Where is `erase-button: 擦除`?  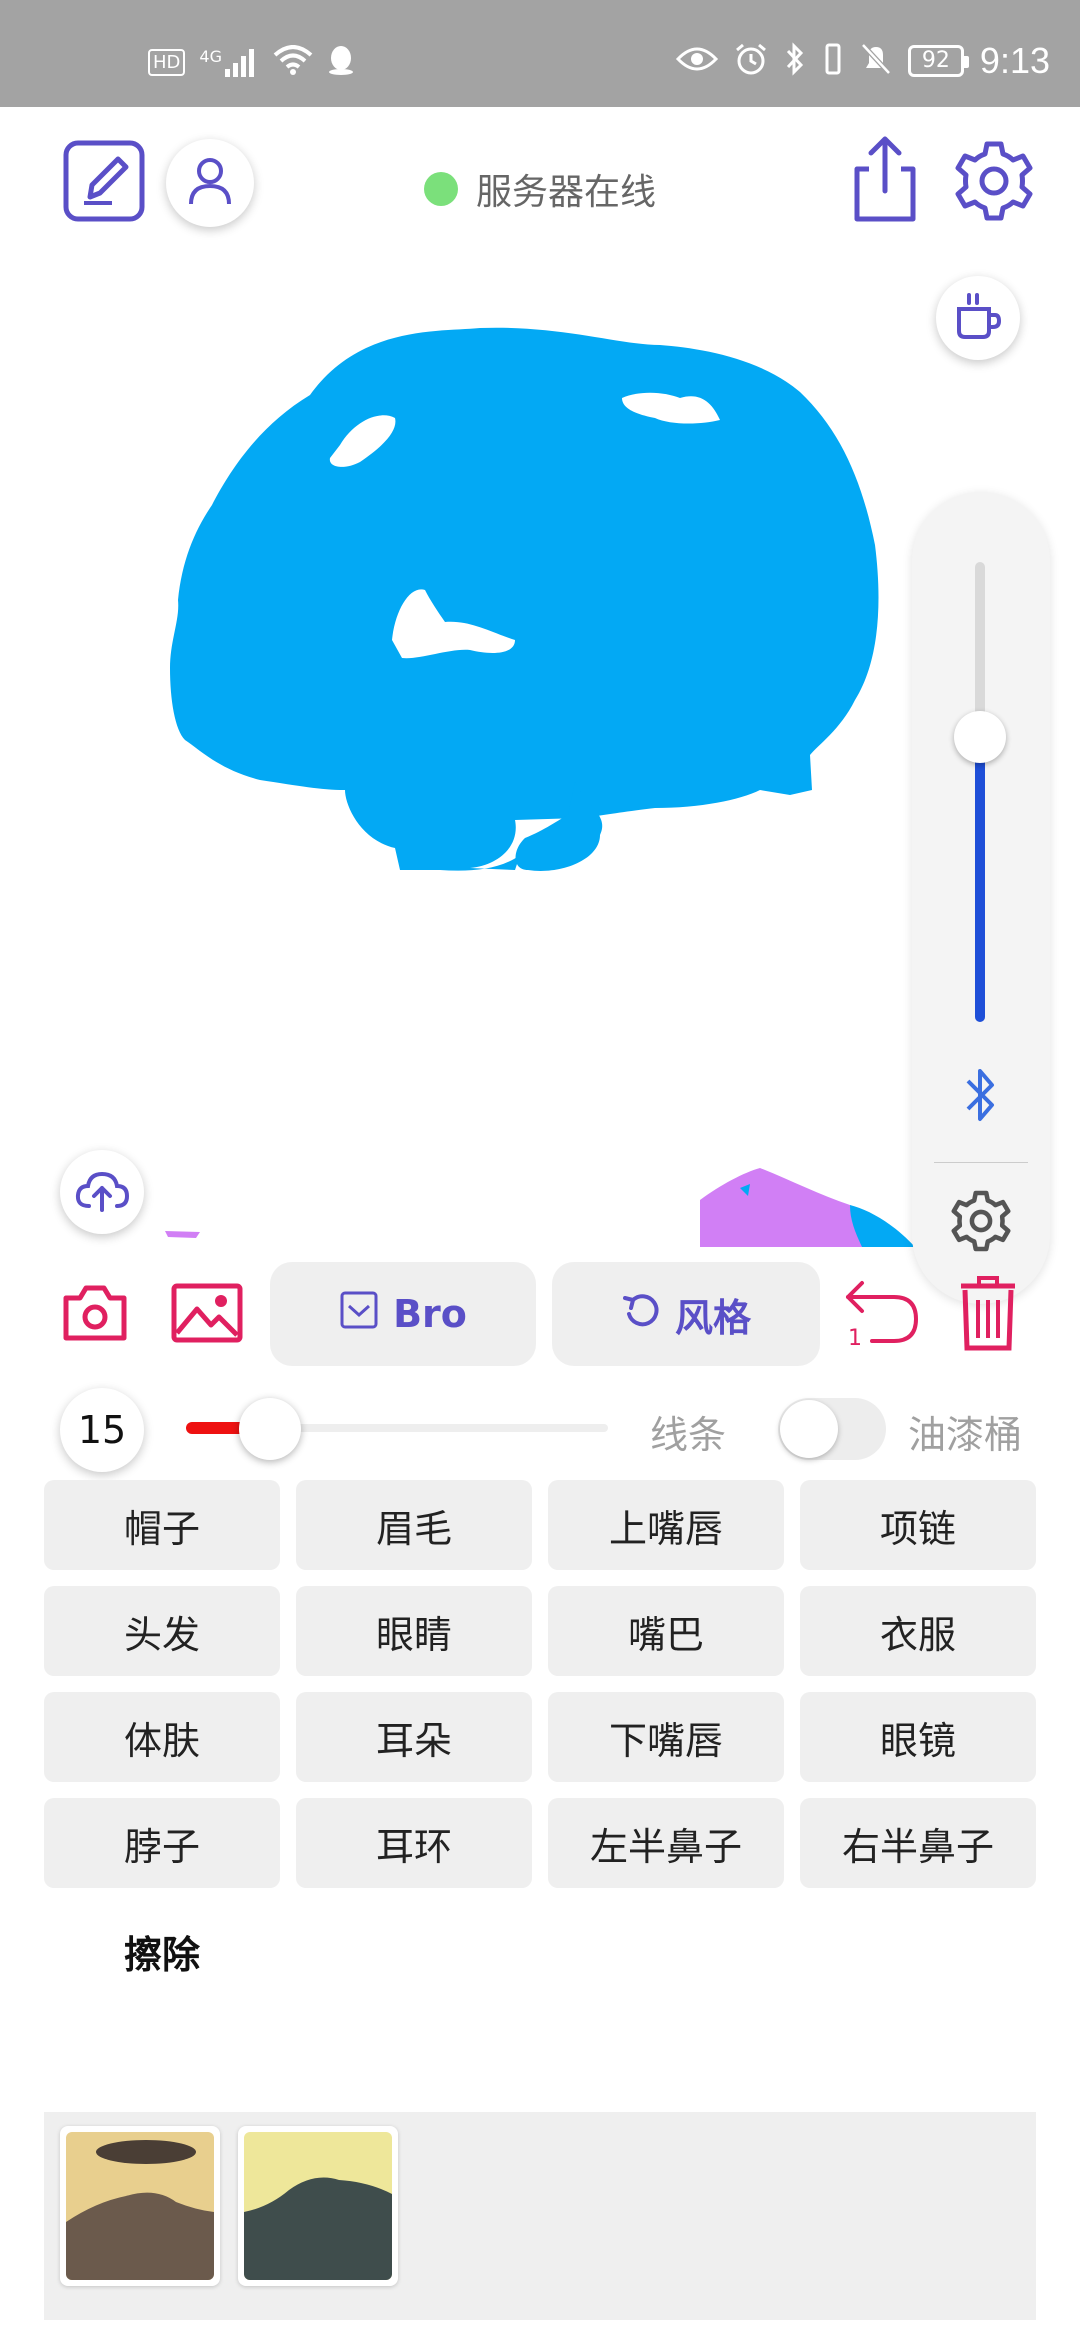
erase-button: 擦除 is located at coordinates (162, 1951).